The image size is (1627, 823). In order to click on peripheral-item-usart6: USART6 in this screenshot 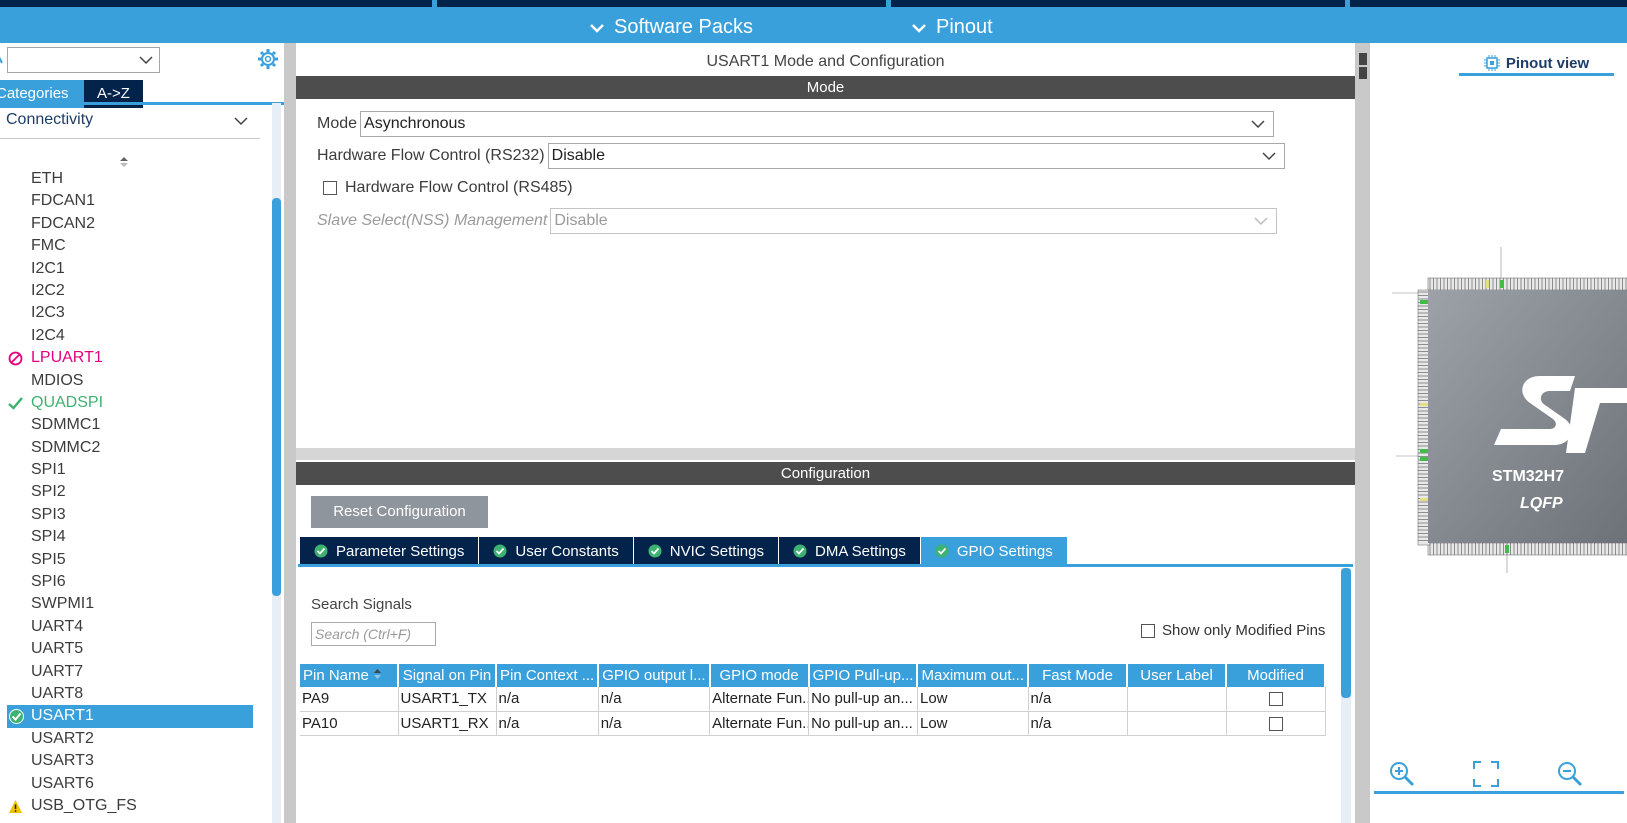, I will do `click(130, 784)`.